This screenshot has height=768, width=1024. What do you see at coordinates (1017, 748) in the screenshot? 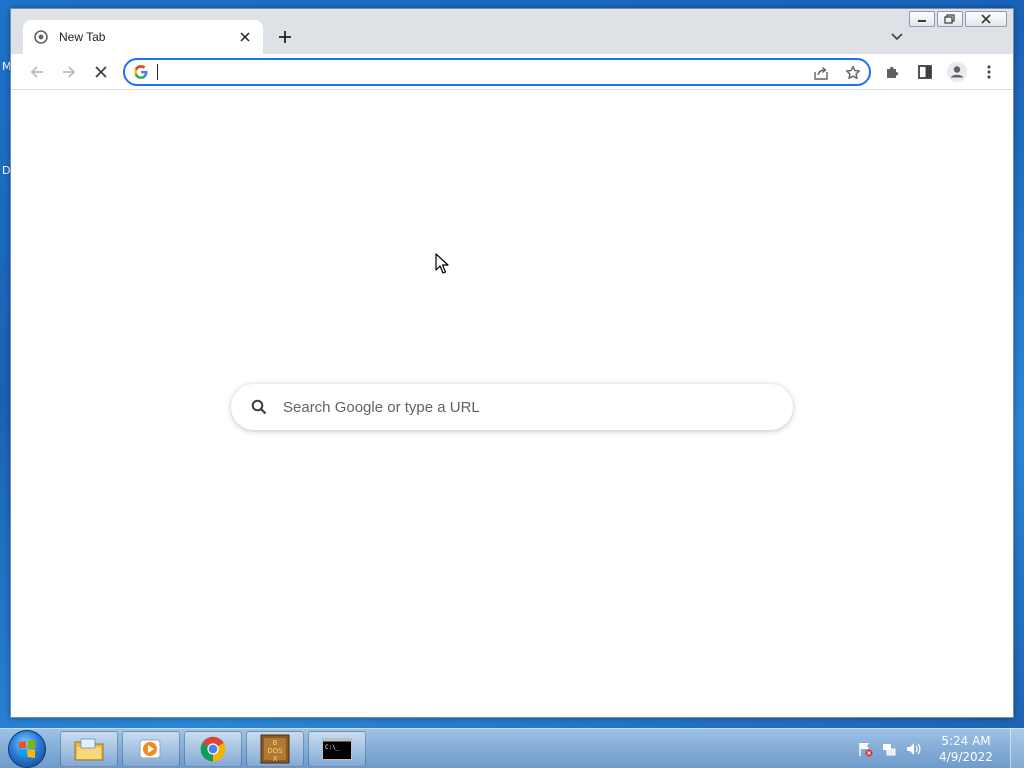
I see `show-desktop-button` at bounding box center [1017, 748].